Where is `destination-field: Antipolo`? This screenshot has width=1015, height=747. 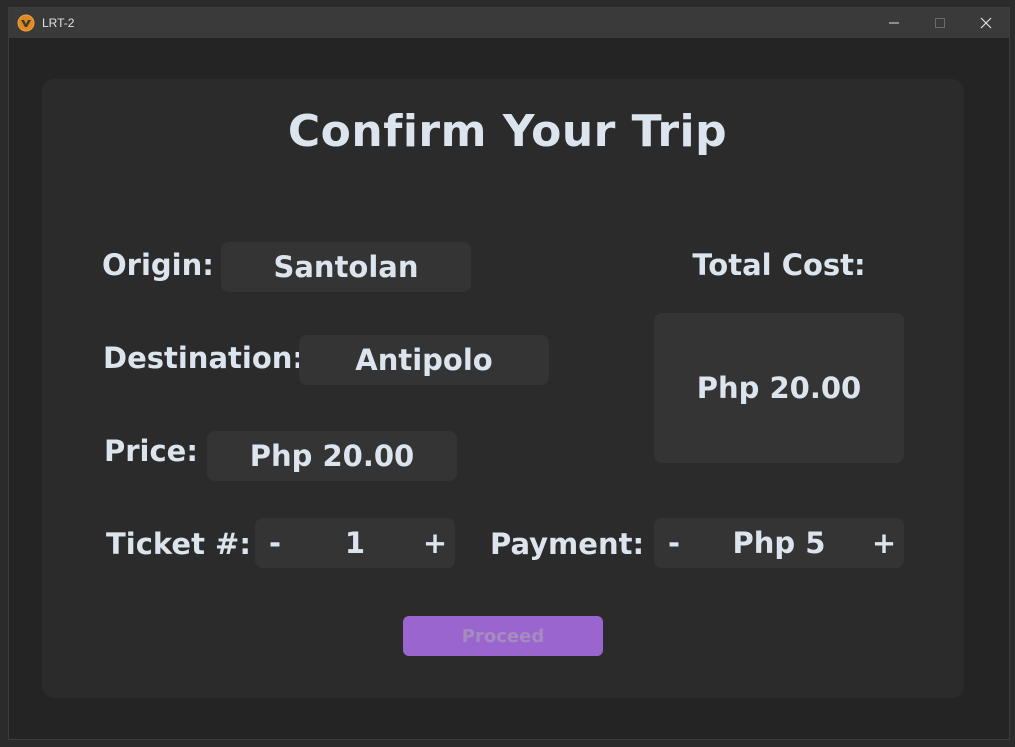
destination-field: Antipolo is located at coordinates (424, 360).